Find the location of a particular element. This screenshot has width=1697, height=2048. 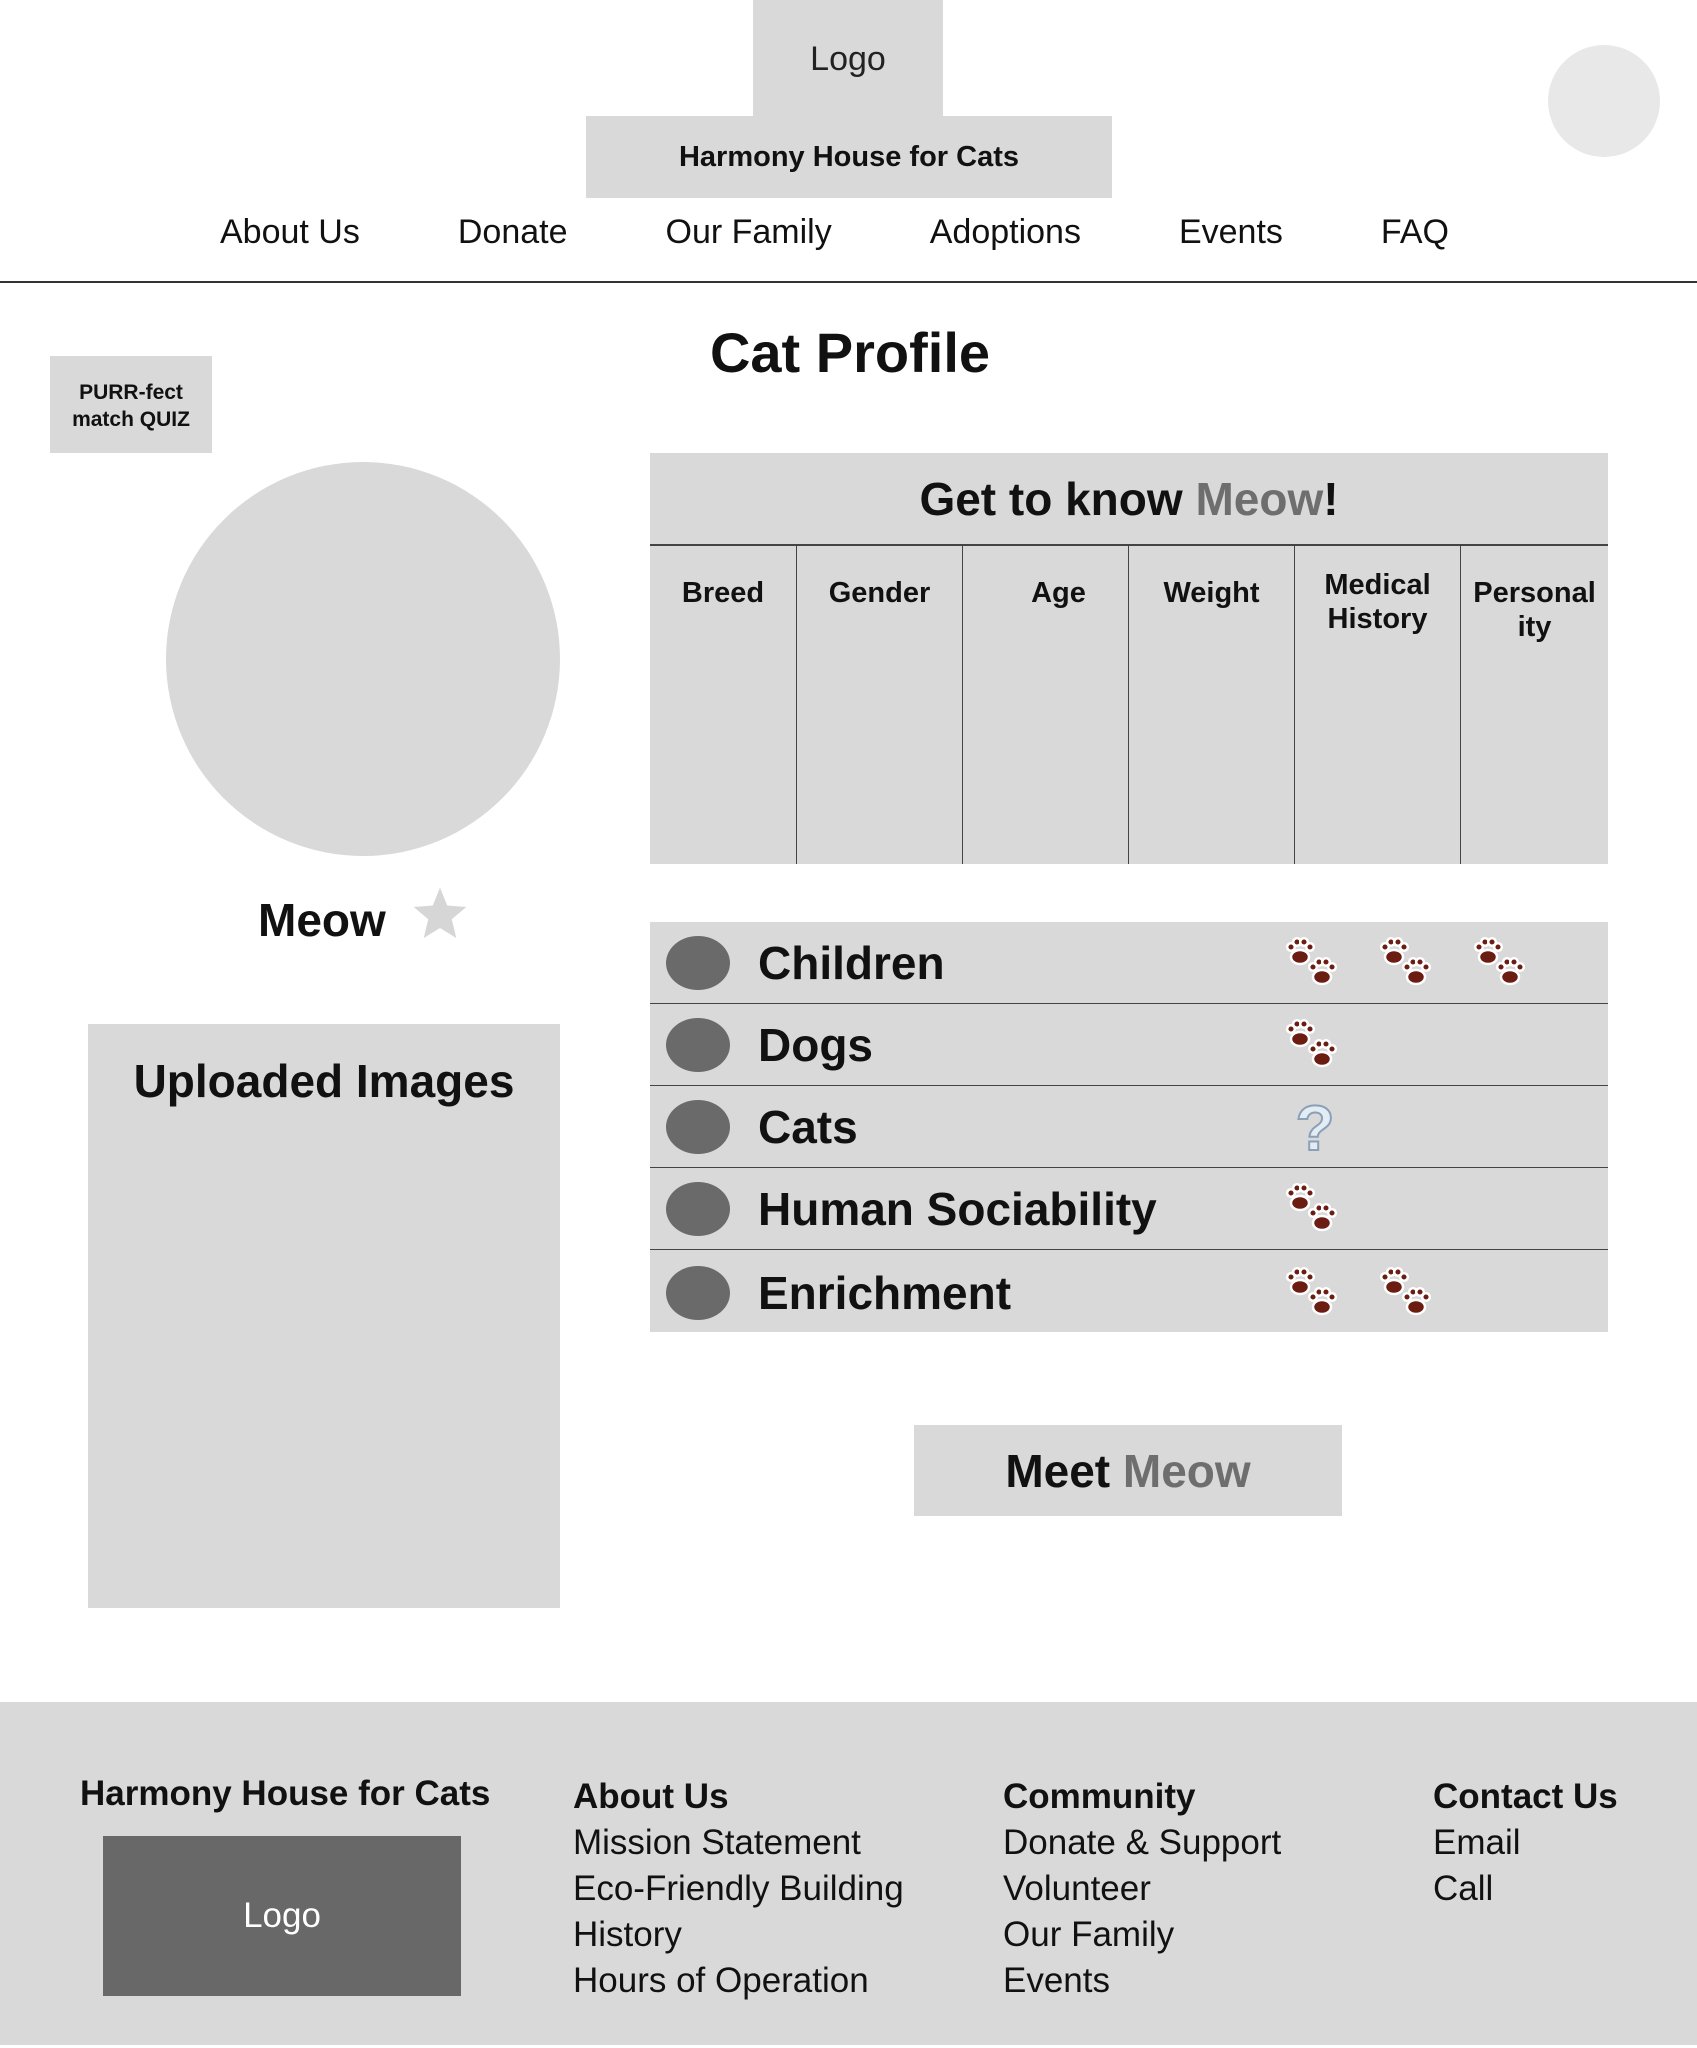

meet-cat-button: Meet Meow is located at coordinates (1128, 1470).